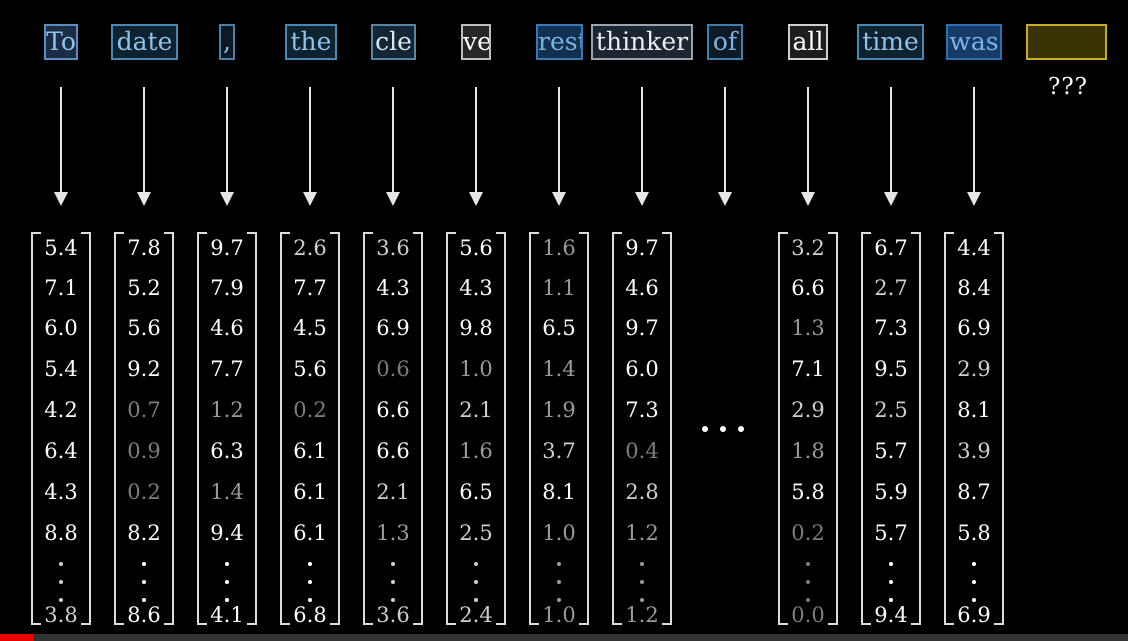 This screenshot has width=1128, height=641. I want to click on embedding-vector: 4.4 8.4 6.9 2.9 8.1 3.9 8.7 5.8 6.9, so click(974, 429).